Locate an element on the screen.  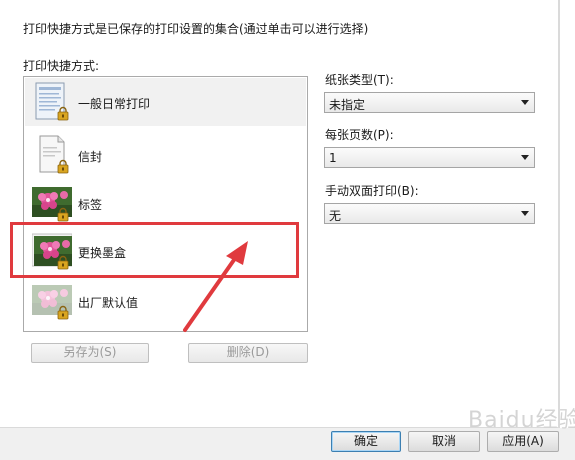
duplex-select: 无 is located at coordinates (429, 213).